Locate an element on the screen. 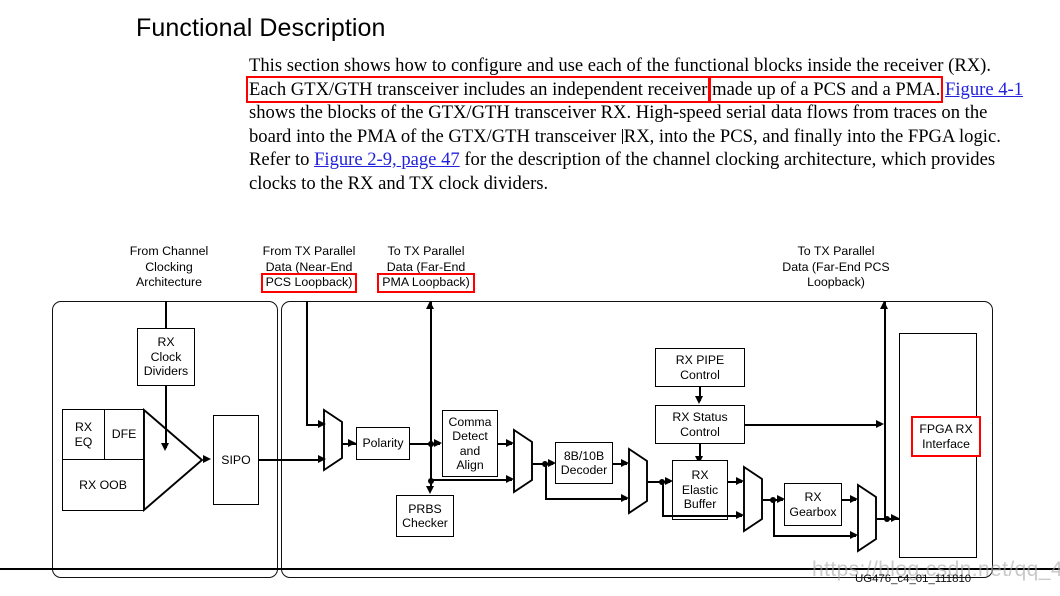 The image size is (1060, 596). block-sipo: SIPO is located at coordinates (236, 460).